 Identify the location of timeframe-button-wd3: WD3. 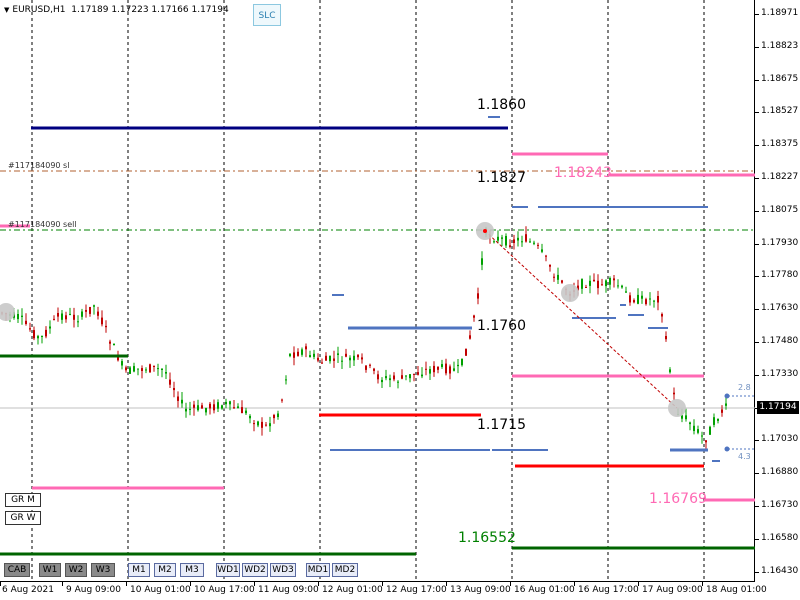
(283, 570).